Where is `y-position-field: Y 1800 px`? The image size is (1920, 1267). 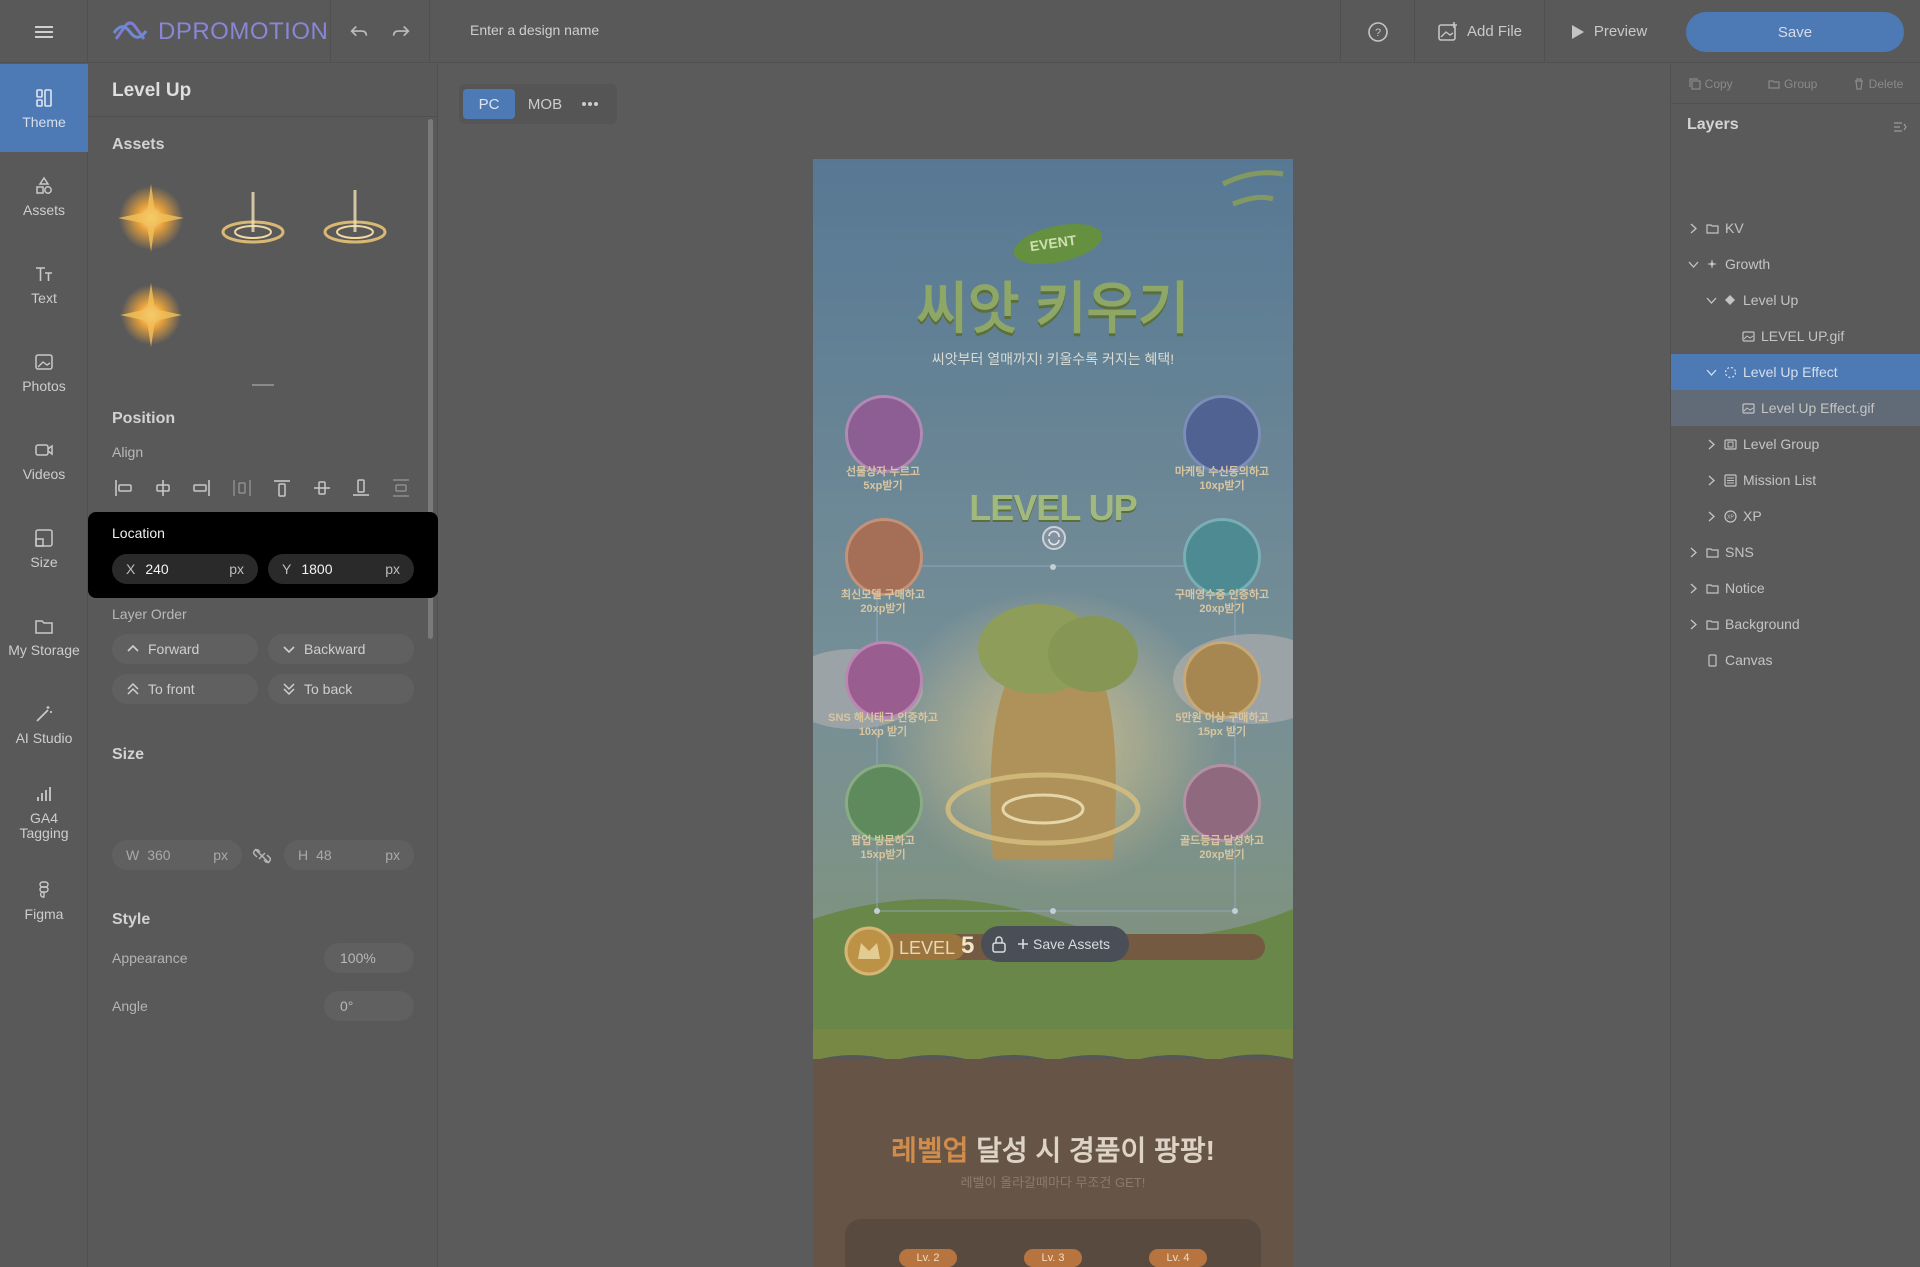 y-position-field: Y 1800 px is located at coordinates (341, 569).